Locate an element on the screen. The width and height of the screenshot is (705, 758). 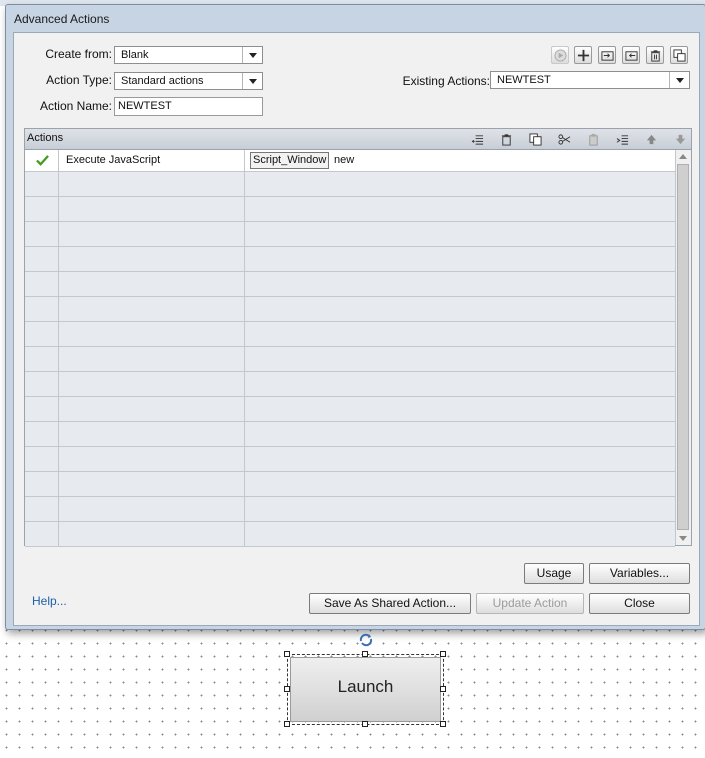
vertical-scrollbar is located at coordinates (683, 347).